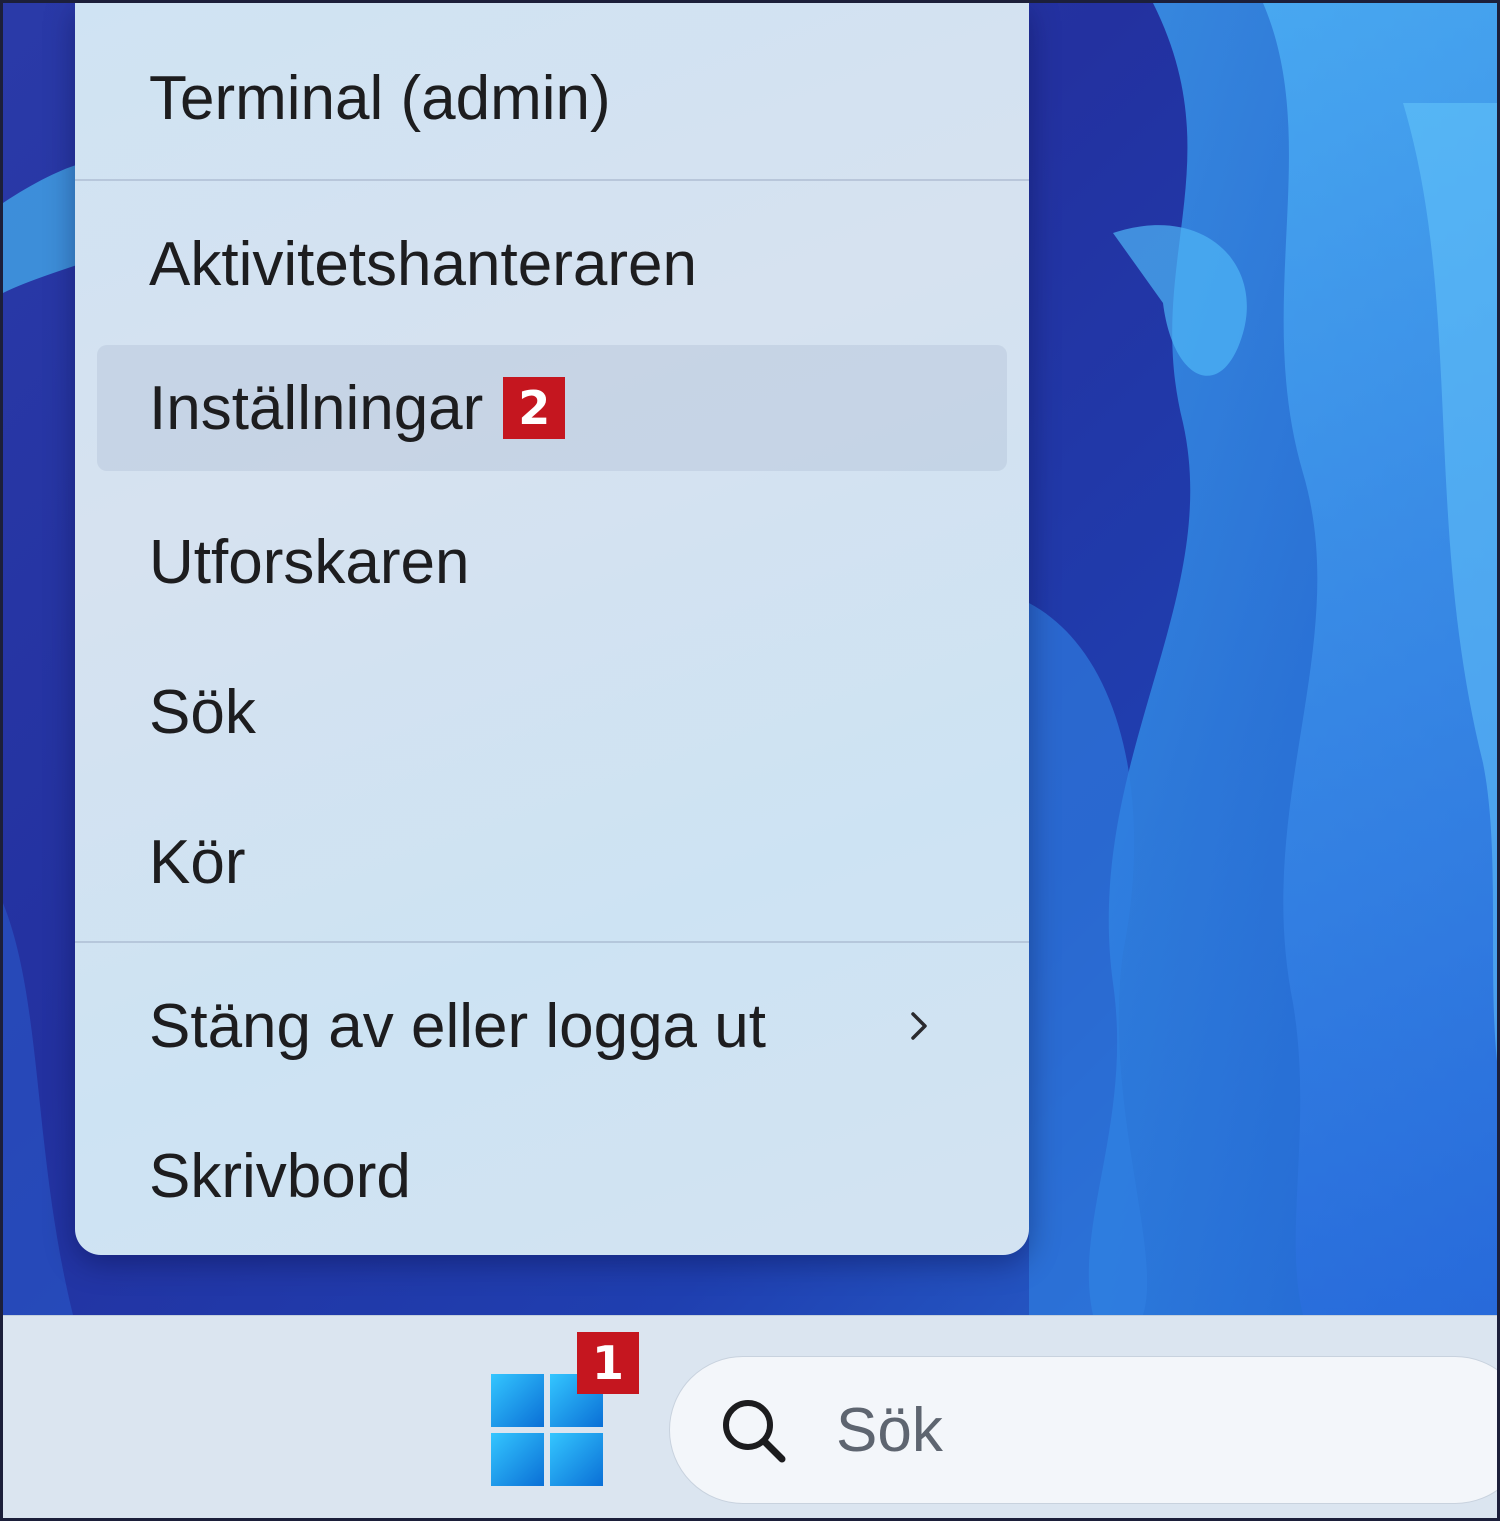  What do you see at coordinates (552, 562) in the screenshot?
I see `menu-item-file-explorer: Utforskaren` at bounding box center [552, 562].